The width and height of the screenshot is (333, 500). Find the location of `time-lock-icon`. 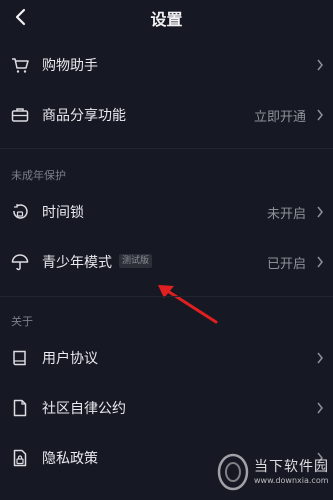

time-lock-icon is located at coordinates (20, 211).